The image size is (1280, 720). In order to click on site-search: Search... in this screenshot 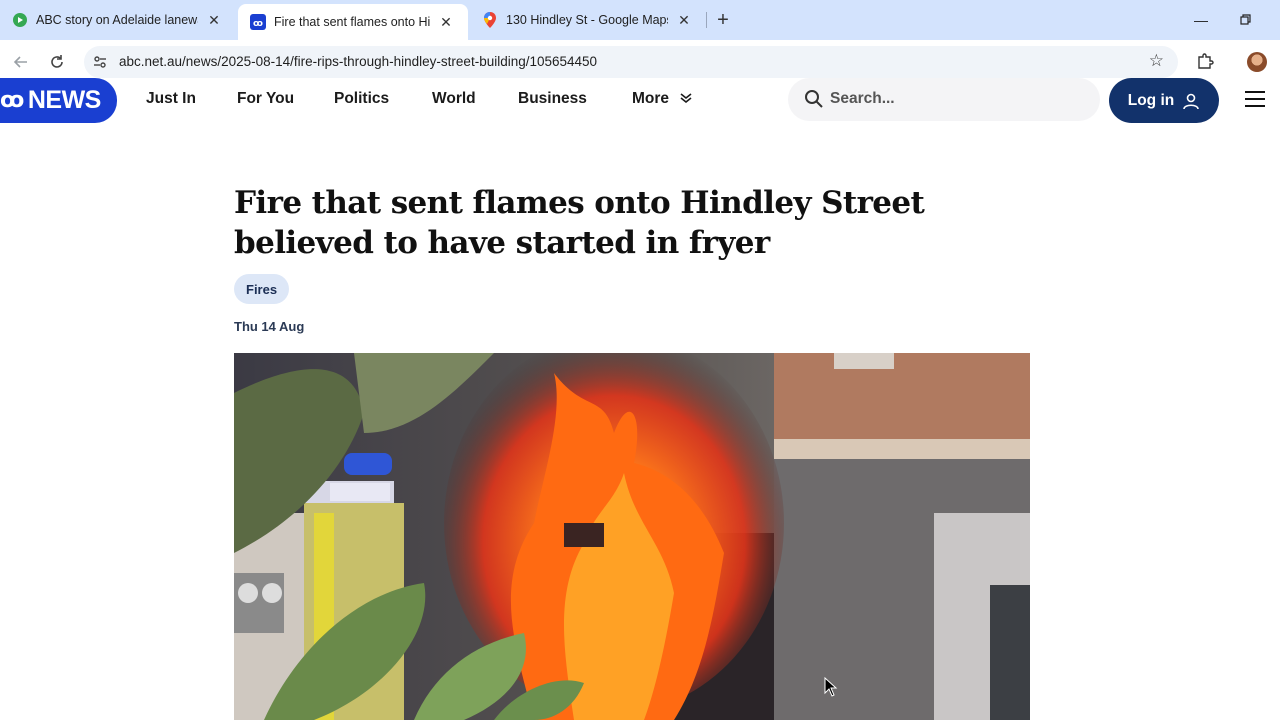, I will do `click(944, 99)`.